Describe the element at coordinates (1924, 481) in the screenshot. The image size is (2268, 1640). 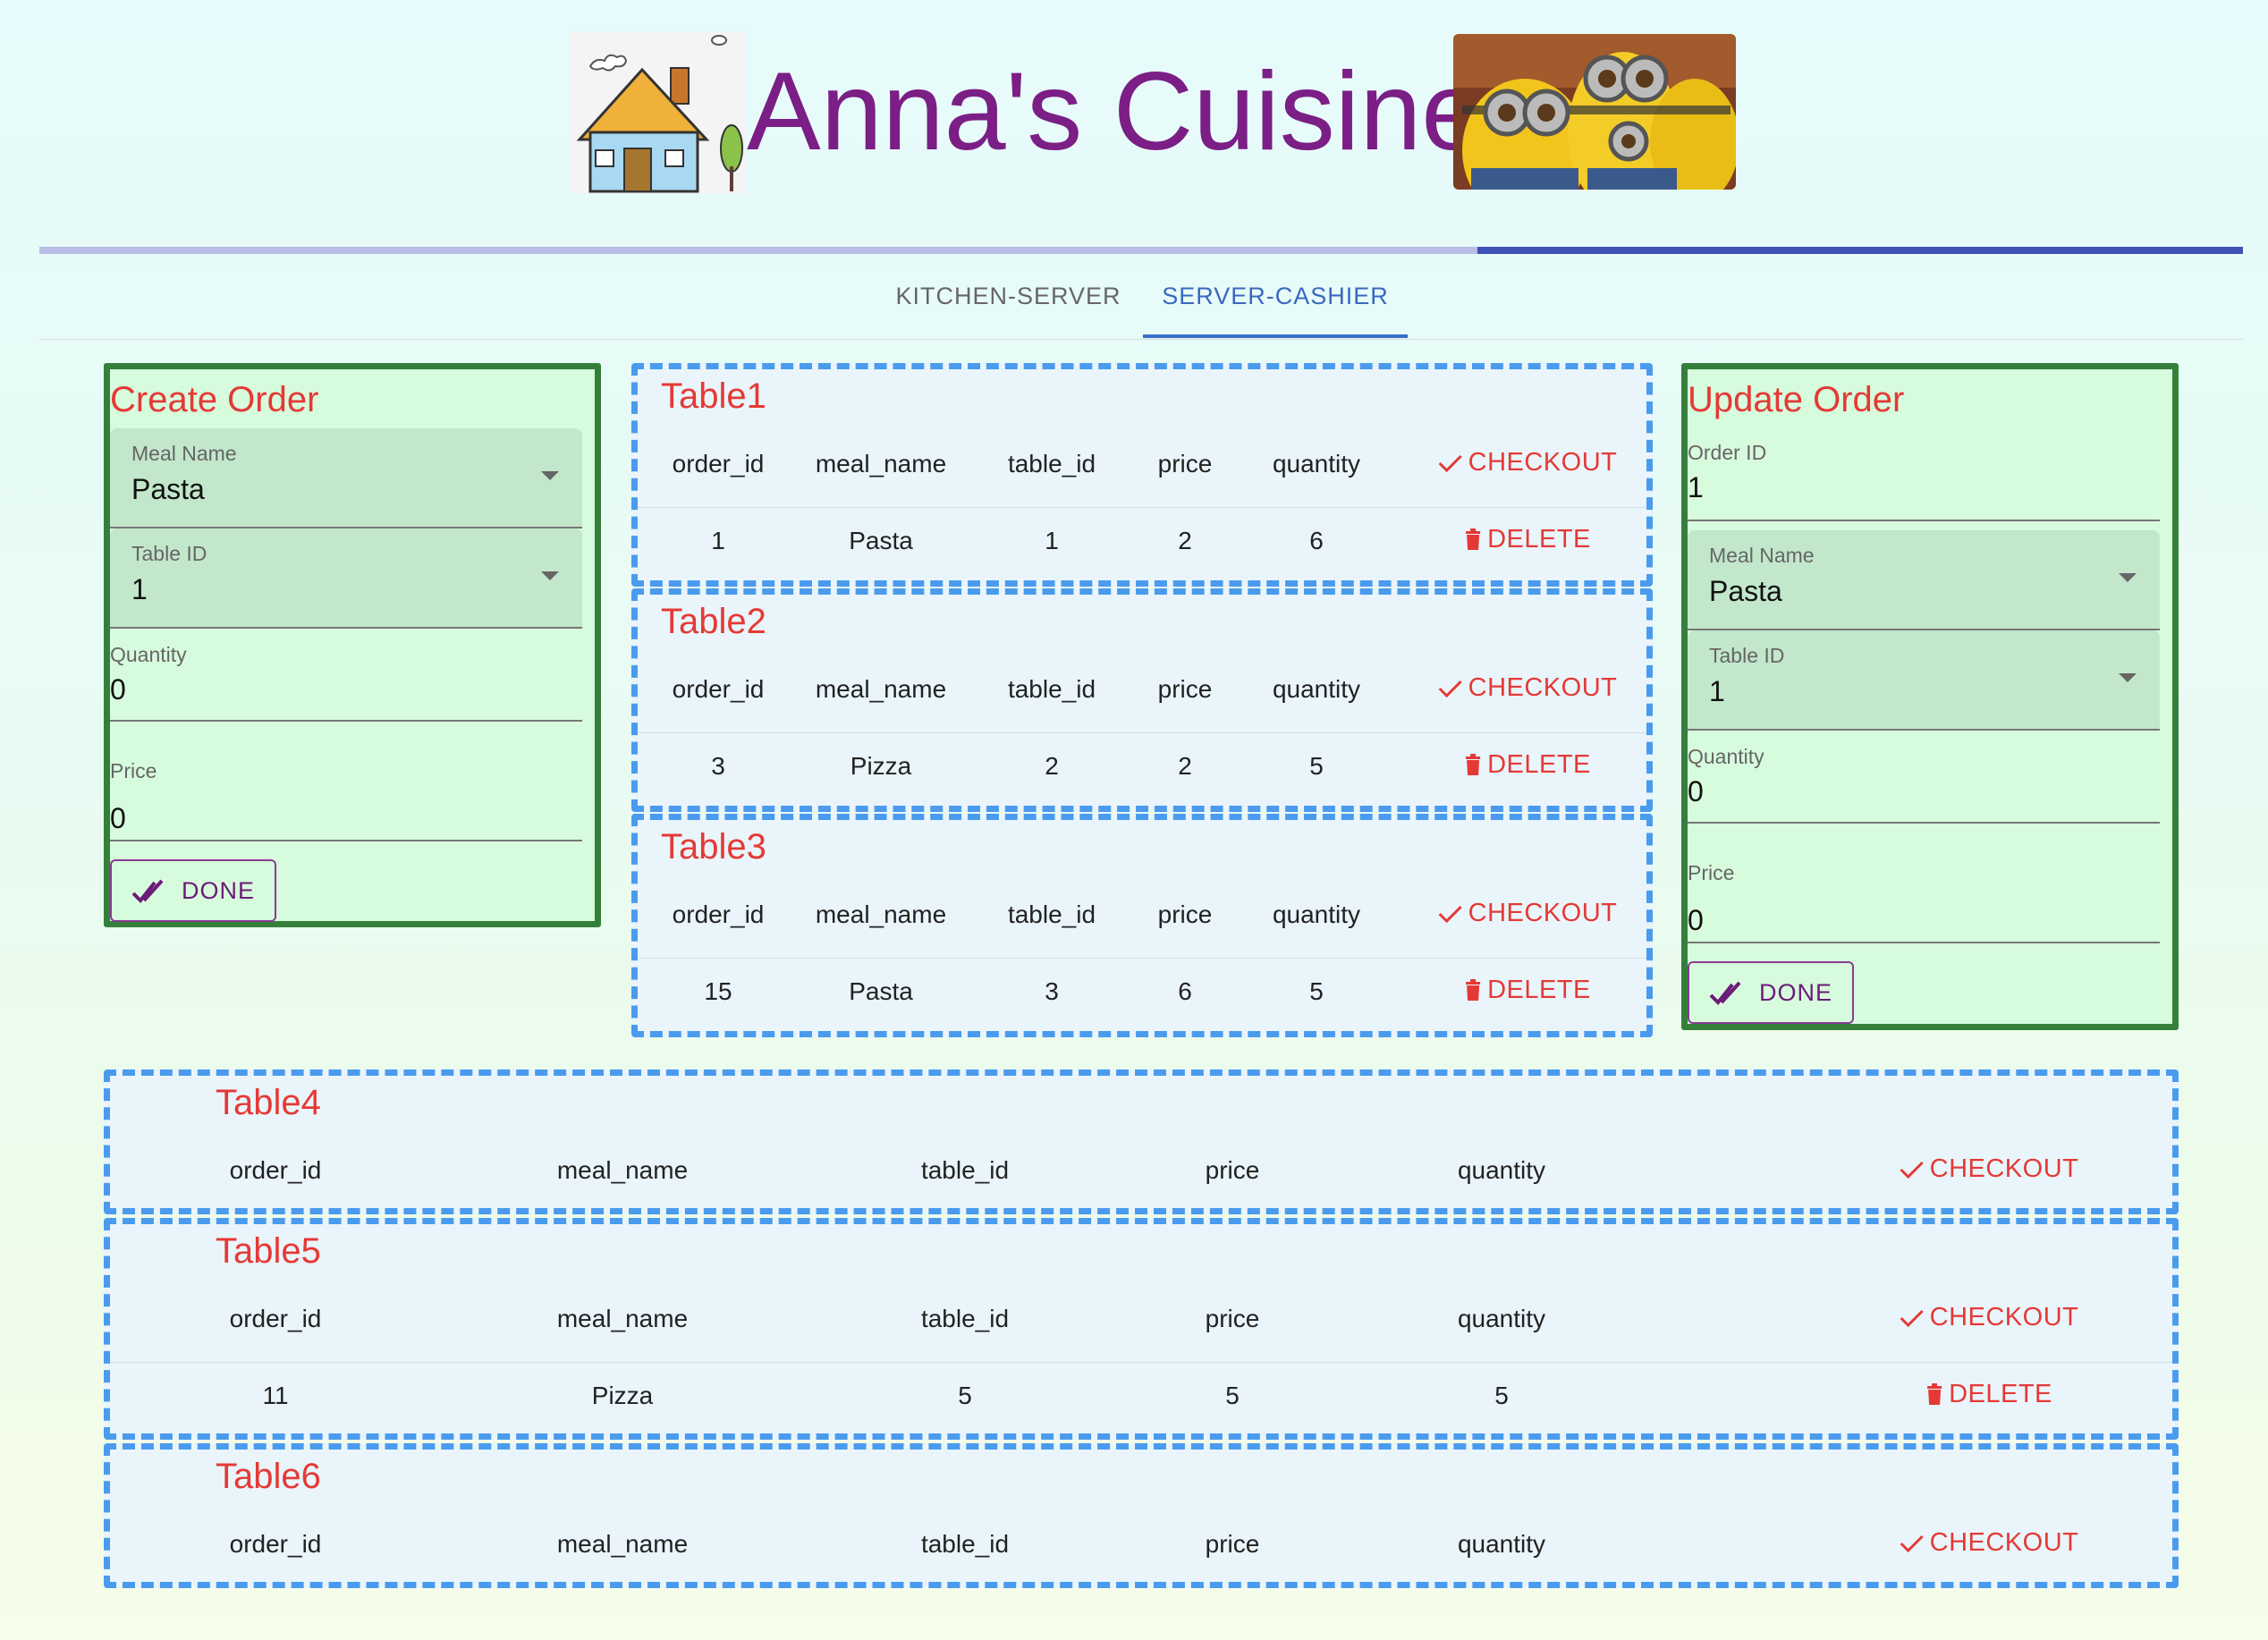
I see `order-id-field: Order ID 1` at that location.